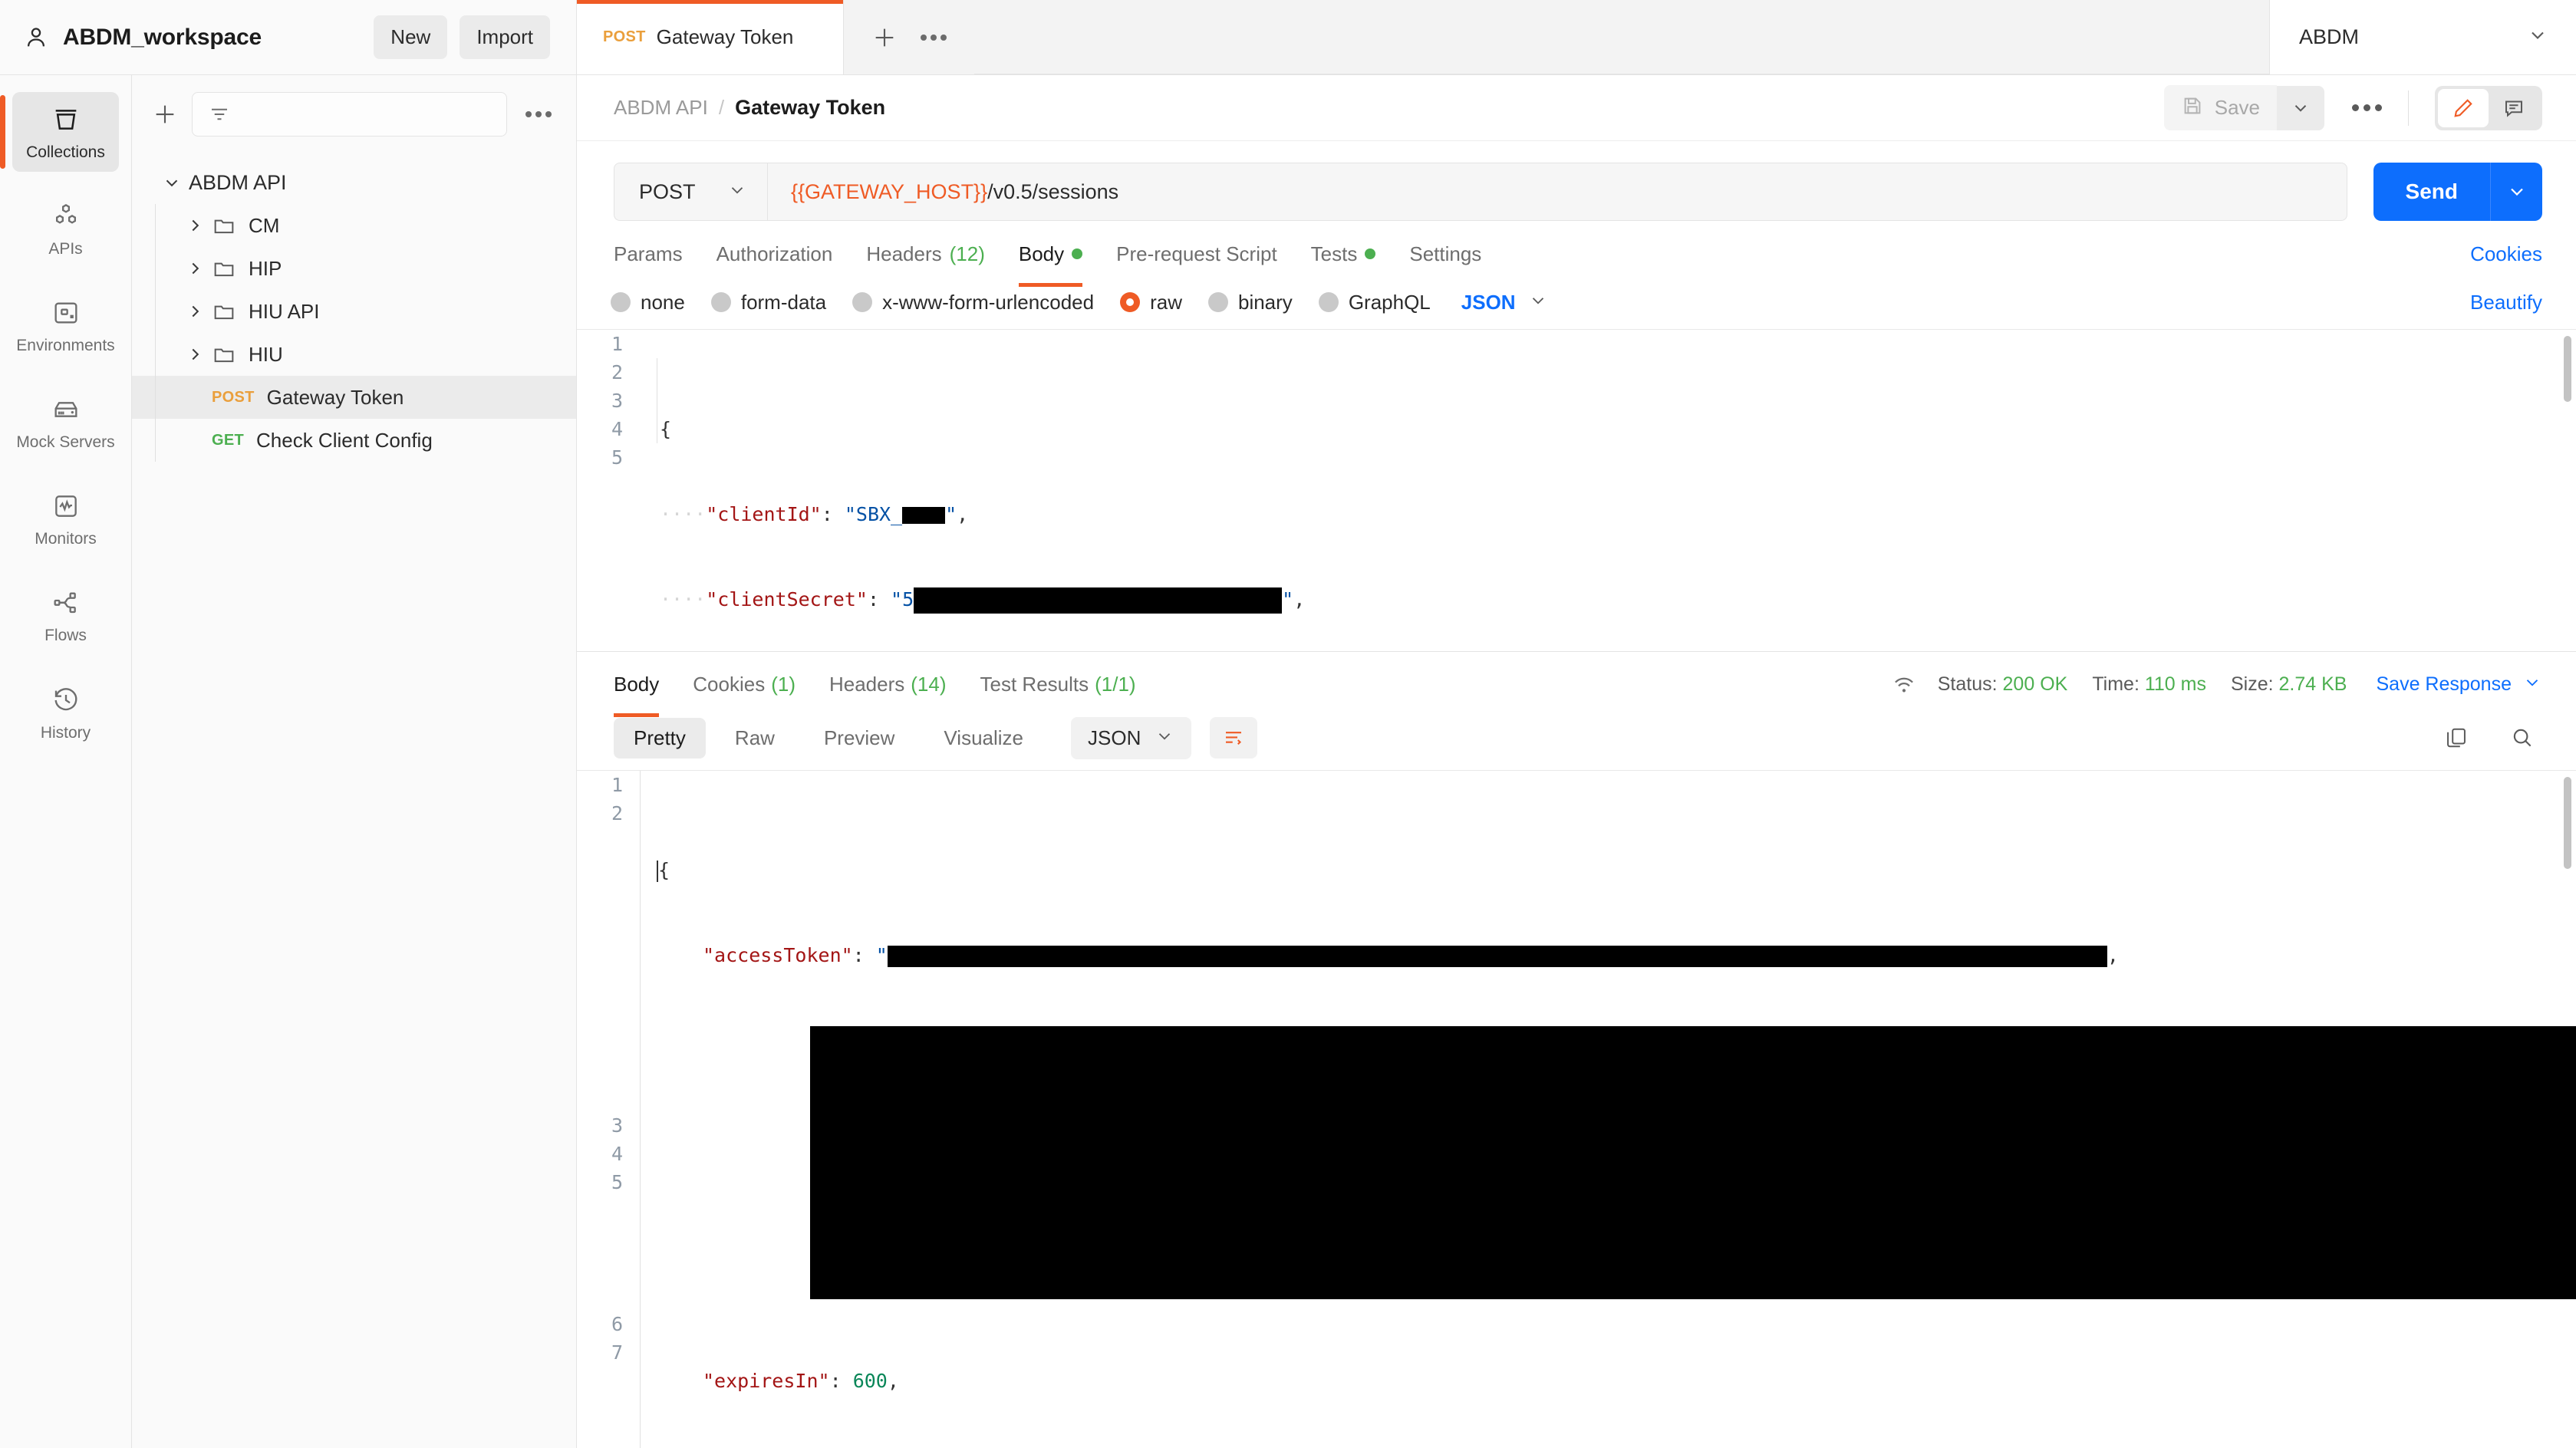 Image resolution: width=2576 pixels, height=1448 pixels. What do you see at coordinates (411, 37) in the screenshot?
I see `new-button: New` at bounding box center [411, 37].